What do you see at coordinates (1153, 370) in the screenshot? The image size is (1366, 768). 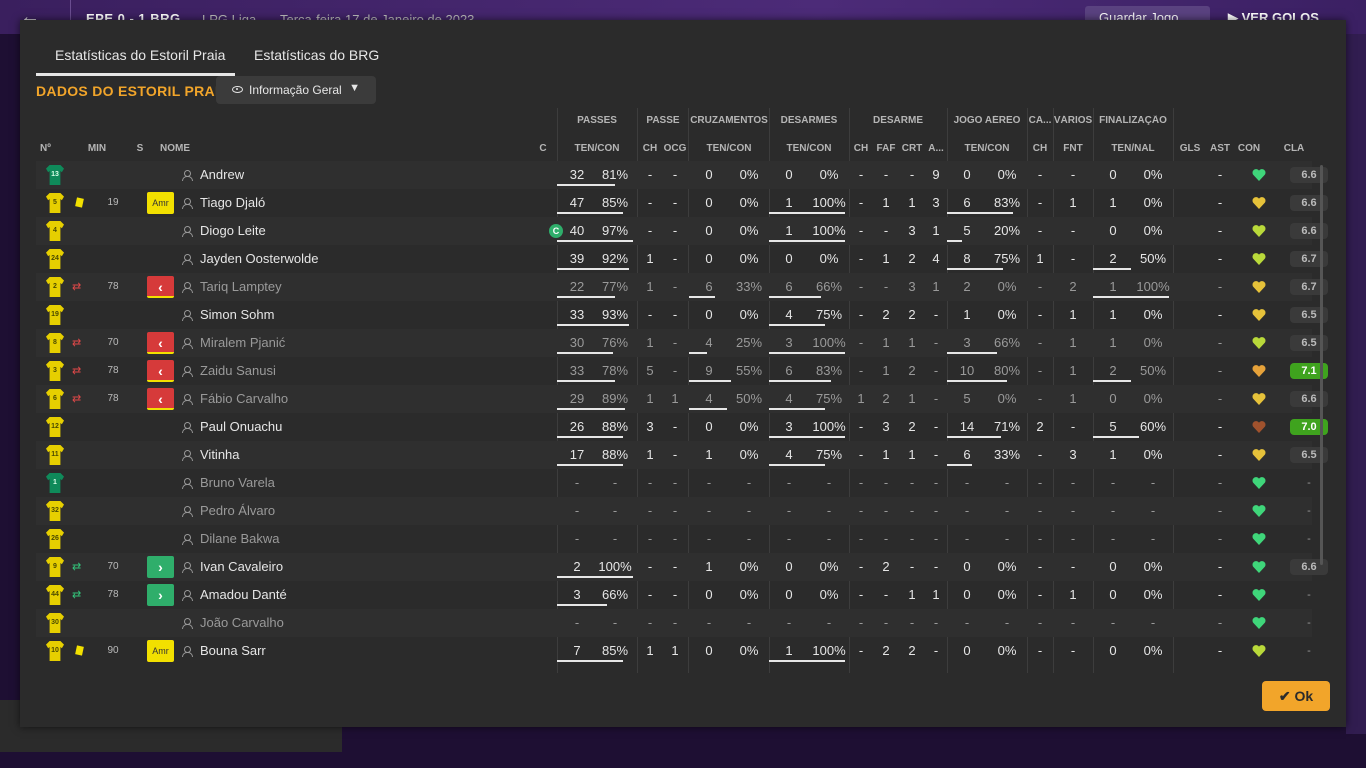 I see `stat-value: 50%` at bounding box center [1153, 370].